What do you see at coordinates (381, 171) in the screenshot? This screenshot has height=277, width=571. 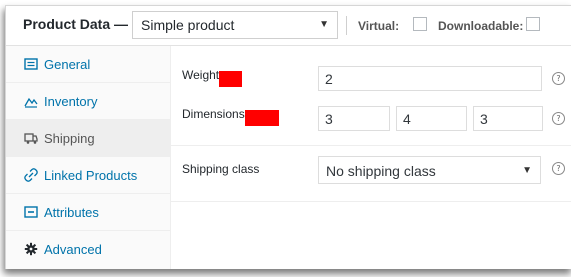 I see `shipping-class-value: No shipping class` at bounding box center [381, 171].